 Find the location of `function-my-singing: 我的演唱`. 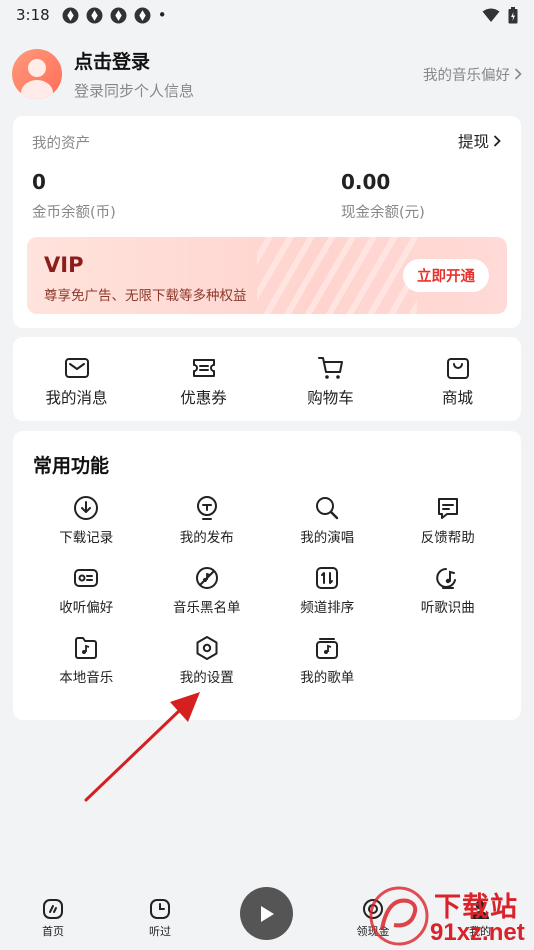

function-my-singing: 我的演唱 is located at coordinates (327, 520).